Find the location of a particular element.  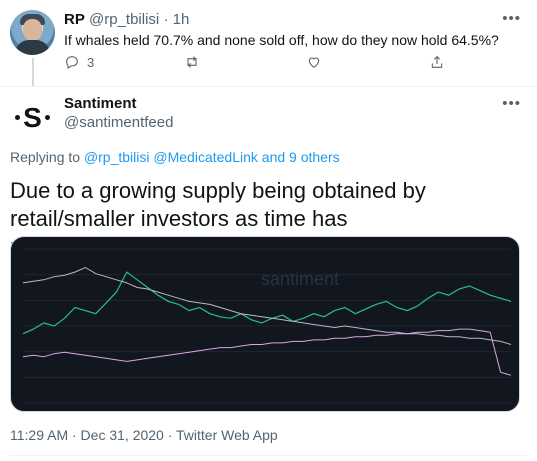

author-name: Santiment is located at coordinates (100, 103).